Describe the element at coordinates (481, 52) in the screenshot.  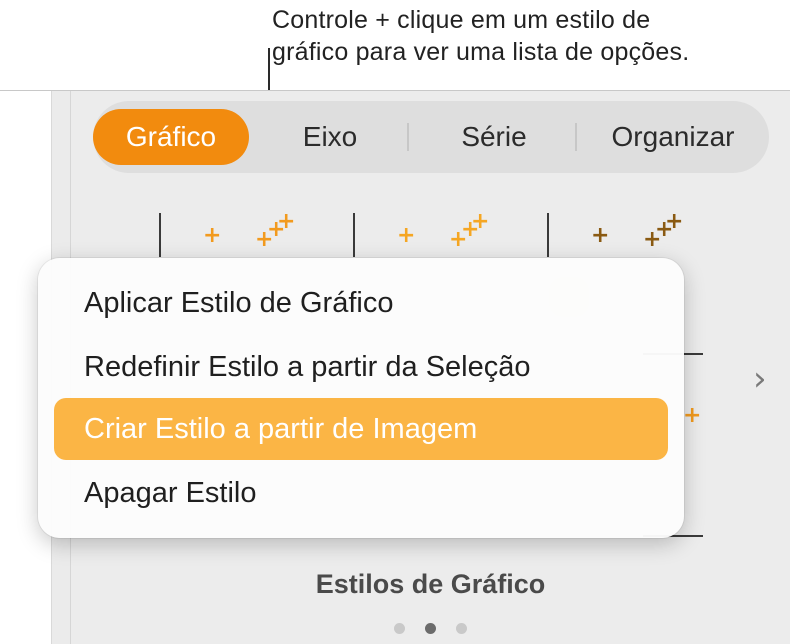
I see `callout-line-2: gráfico para ver uma lista de opções.` at that location.